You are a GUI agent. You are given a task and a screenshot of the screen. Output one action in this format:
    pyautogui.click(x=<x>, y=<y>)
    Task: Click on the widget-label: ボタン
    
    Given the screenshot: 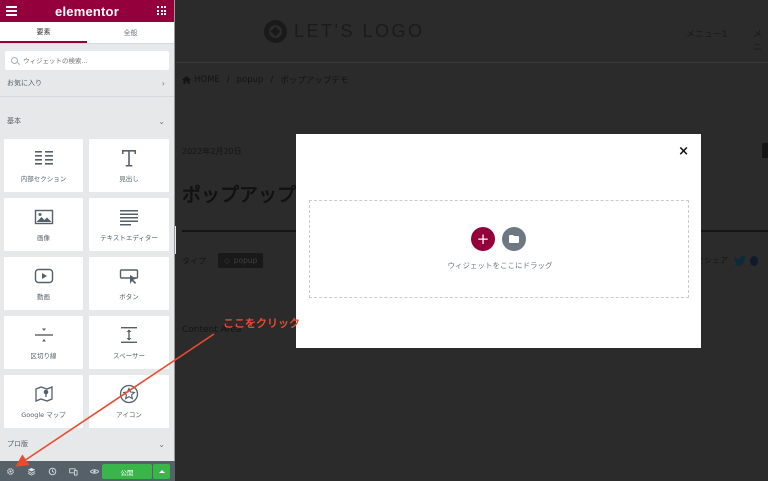 What is the action you would take?
    pyautogui.click(x=129, y=297)
    